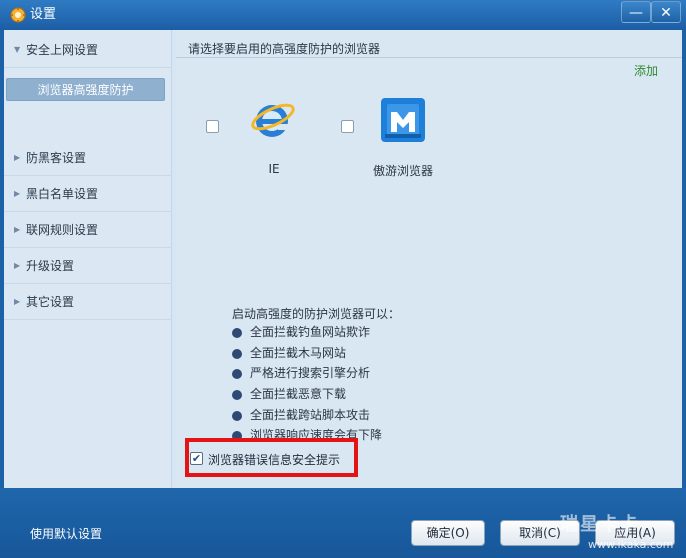 The image size is (686, 558). What do you see at coordinates (284, 49) in the screenshot?
I see `section-title: 请选择要启用的高强度防护的浏览器` at bounding box center [284, 49].